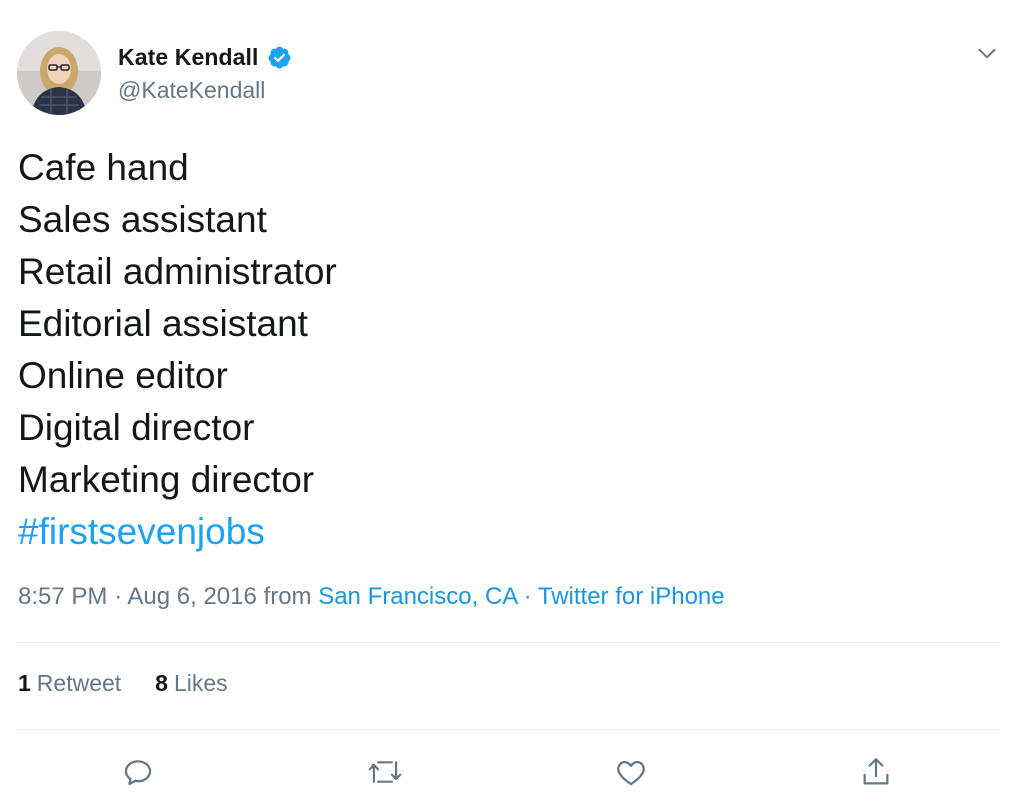 This screenshot has height=810, width=1014. I want to click on heart-icon, so click(631, 772).